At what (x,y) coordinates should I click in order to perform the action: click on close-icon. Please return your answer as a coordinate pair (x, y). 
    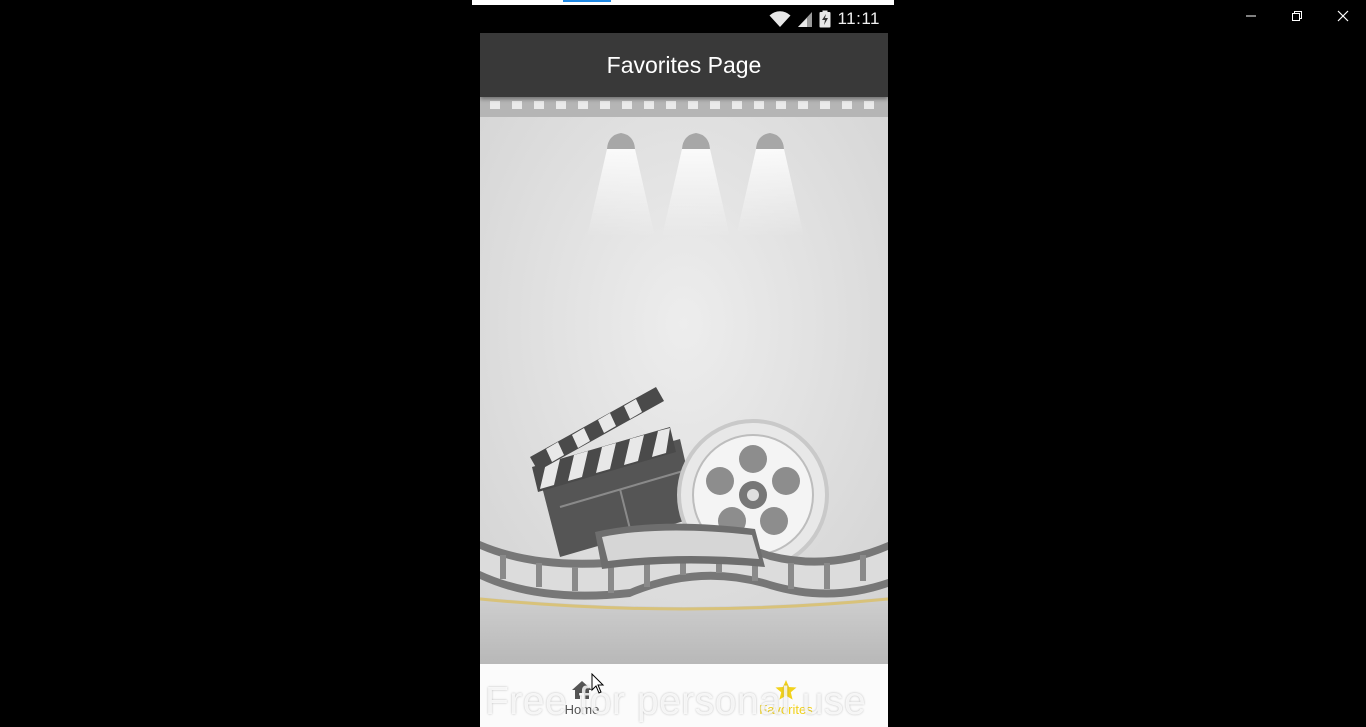
    Looking at the image, I should click on (1343, 16).